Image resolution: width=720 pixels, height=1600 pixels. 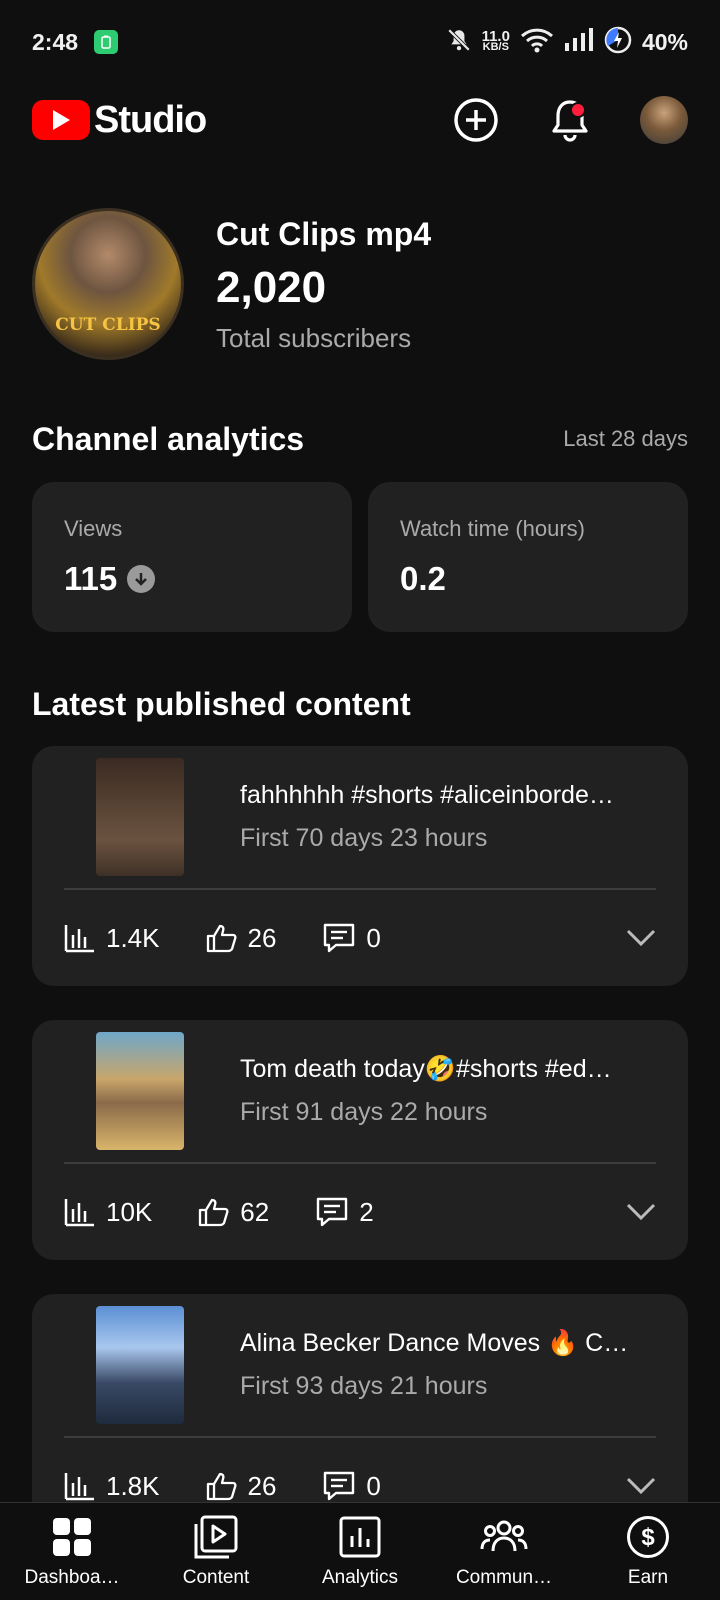 I want to click on status-bar: 2:48 11.0 KB/S 40%, so click(x=360, y=42).